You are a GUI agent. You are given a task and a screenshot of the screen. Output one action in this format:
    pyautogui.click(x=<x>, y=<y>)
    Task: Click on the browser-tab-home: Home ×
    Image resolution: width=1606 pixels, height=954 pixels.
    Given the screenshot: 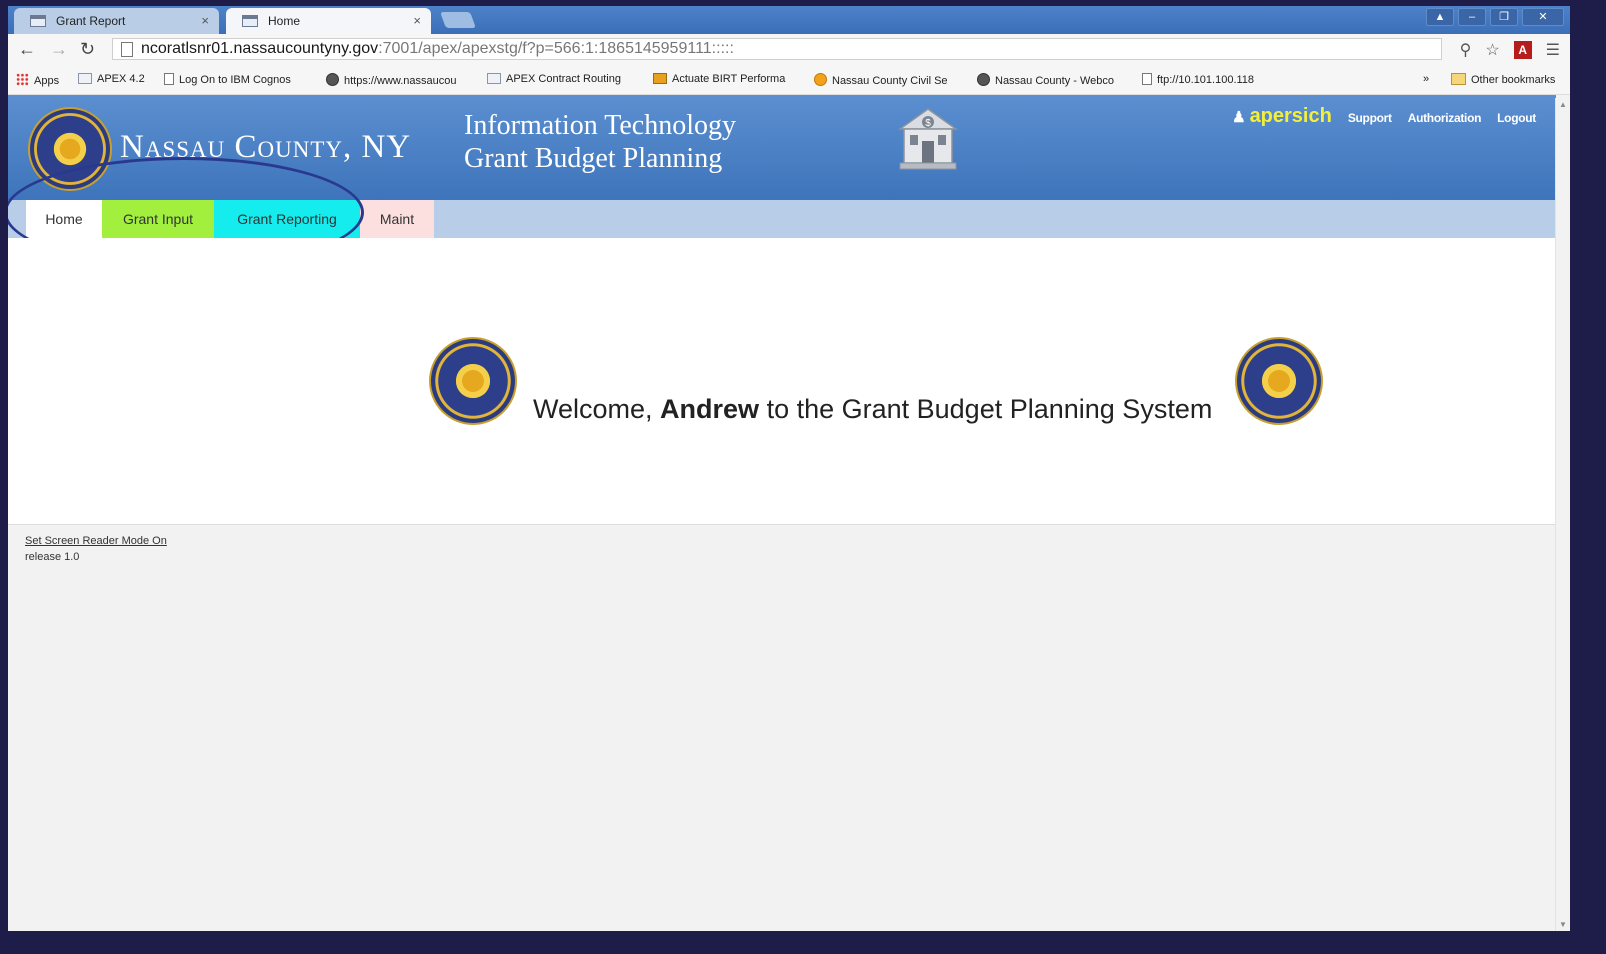 What is the action you would take?
    pyautogui.click(x=328, y=21)
    